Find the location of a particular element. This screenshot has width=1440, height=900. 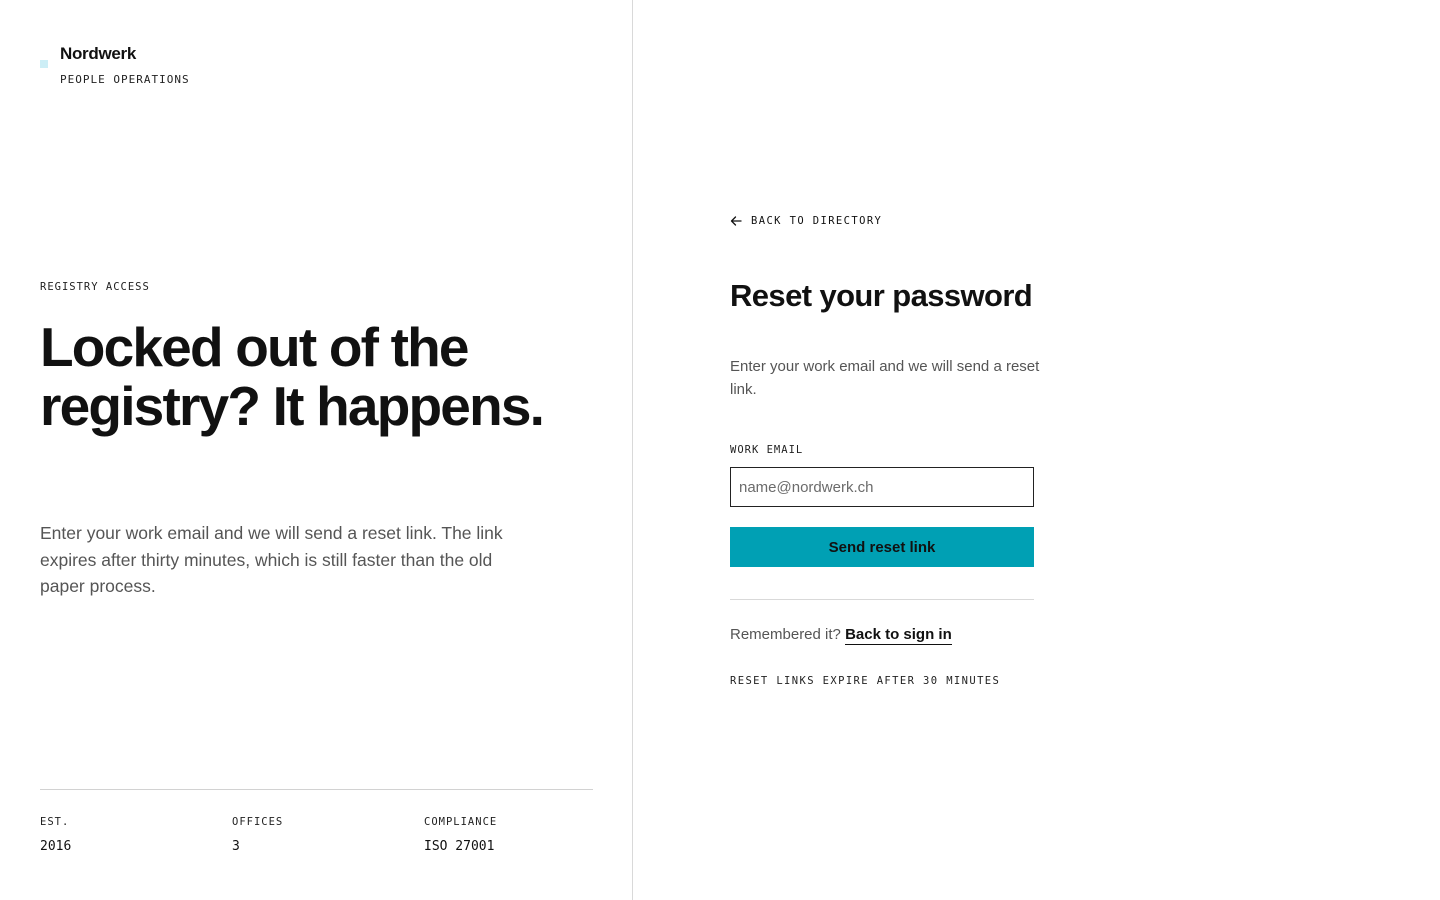

back-link-label: BACK TO DIRECTORY is located at coordinates (817, 221).